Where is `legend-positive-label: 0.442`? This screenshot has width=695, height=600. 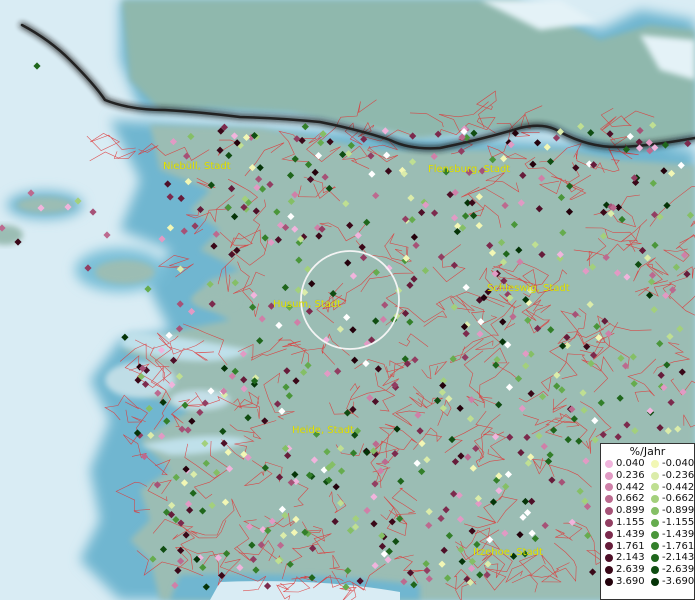
legend-positive-label: 0.442 is located at coordinates (630, 487).